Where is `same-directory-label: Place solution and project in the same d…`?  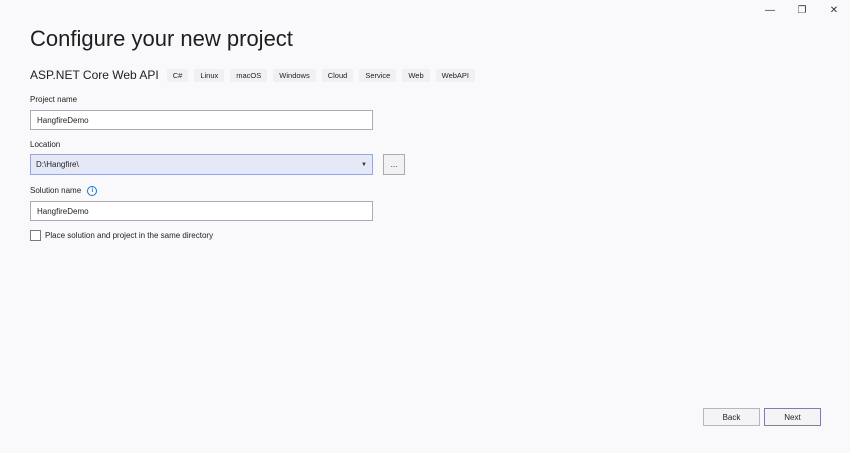 same-directory-label: Place solution and project in the same d… is located at coordinates (129, 235).